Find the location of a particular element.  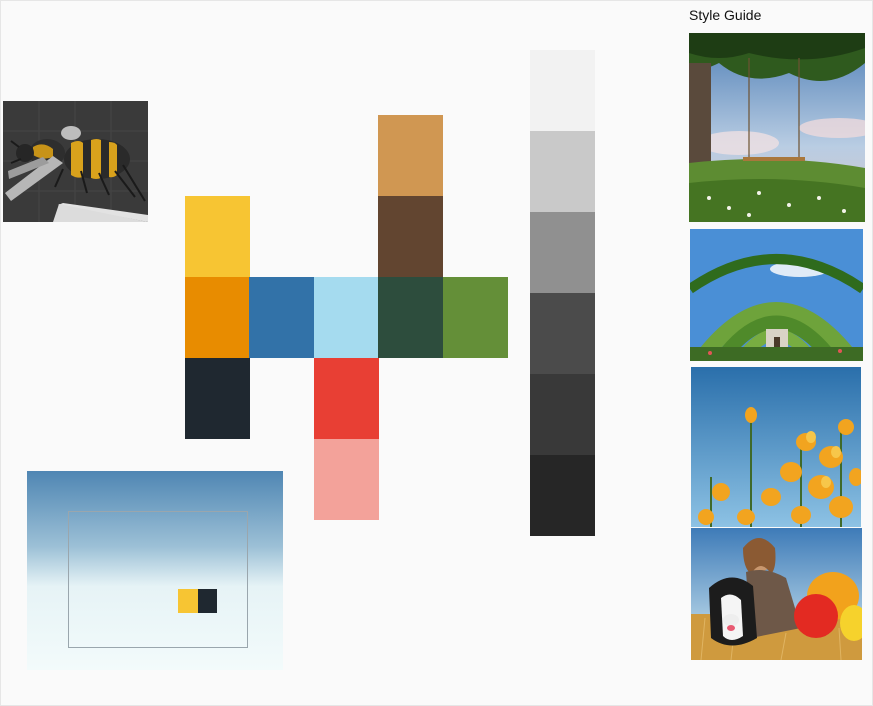

swatch-pink is located at coordinates (346, 479).